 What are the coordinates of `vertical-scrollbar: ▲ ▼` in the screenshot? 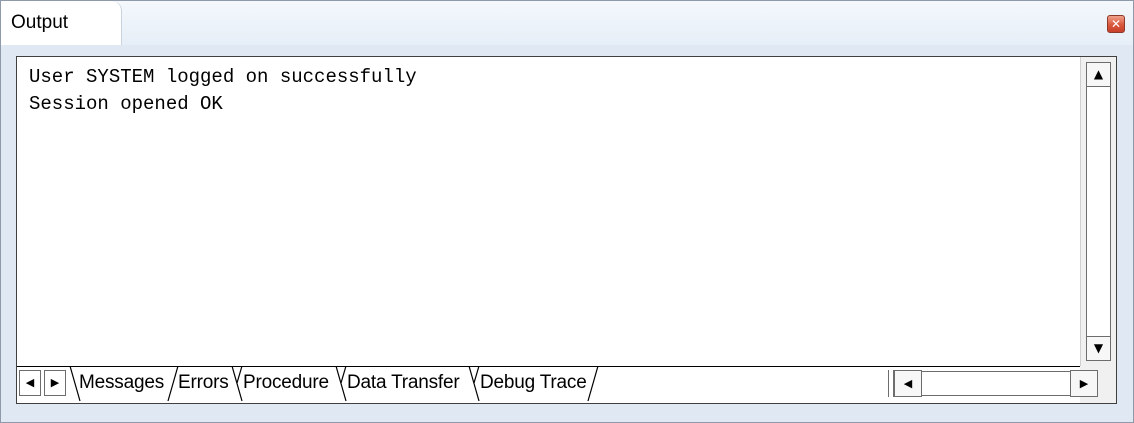 It's located at (1098, 211).